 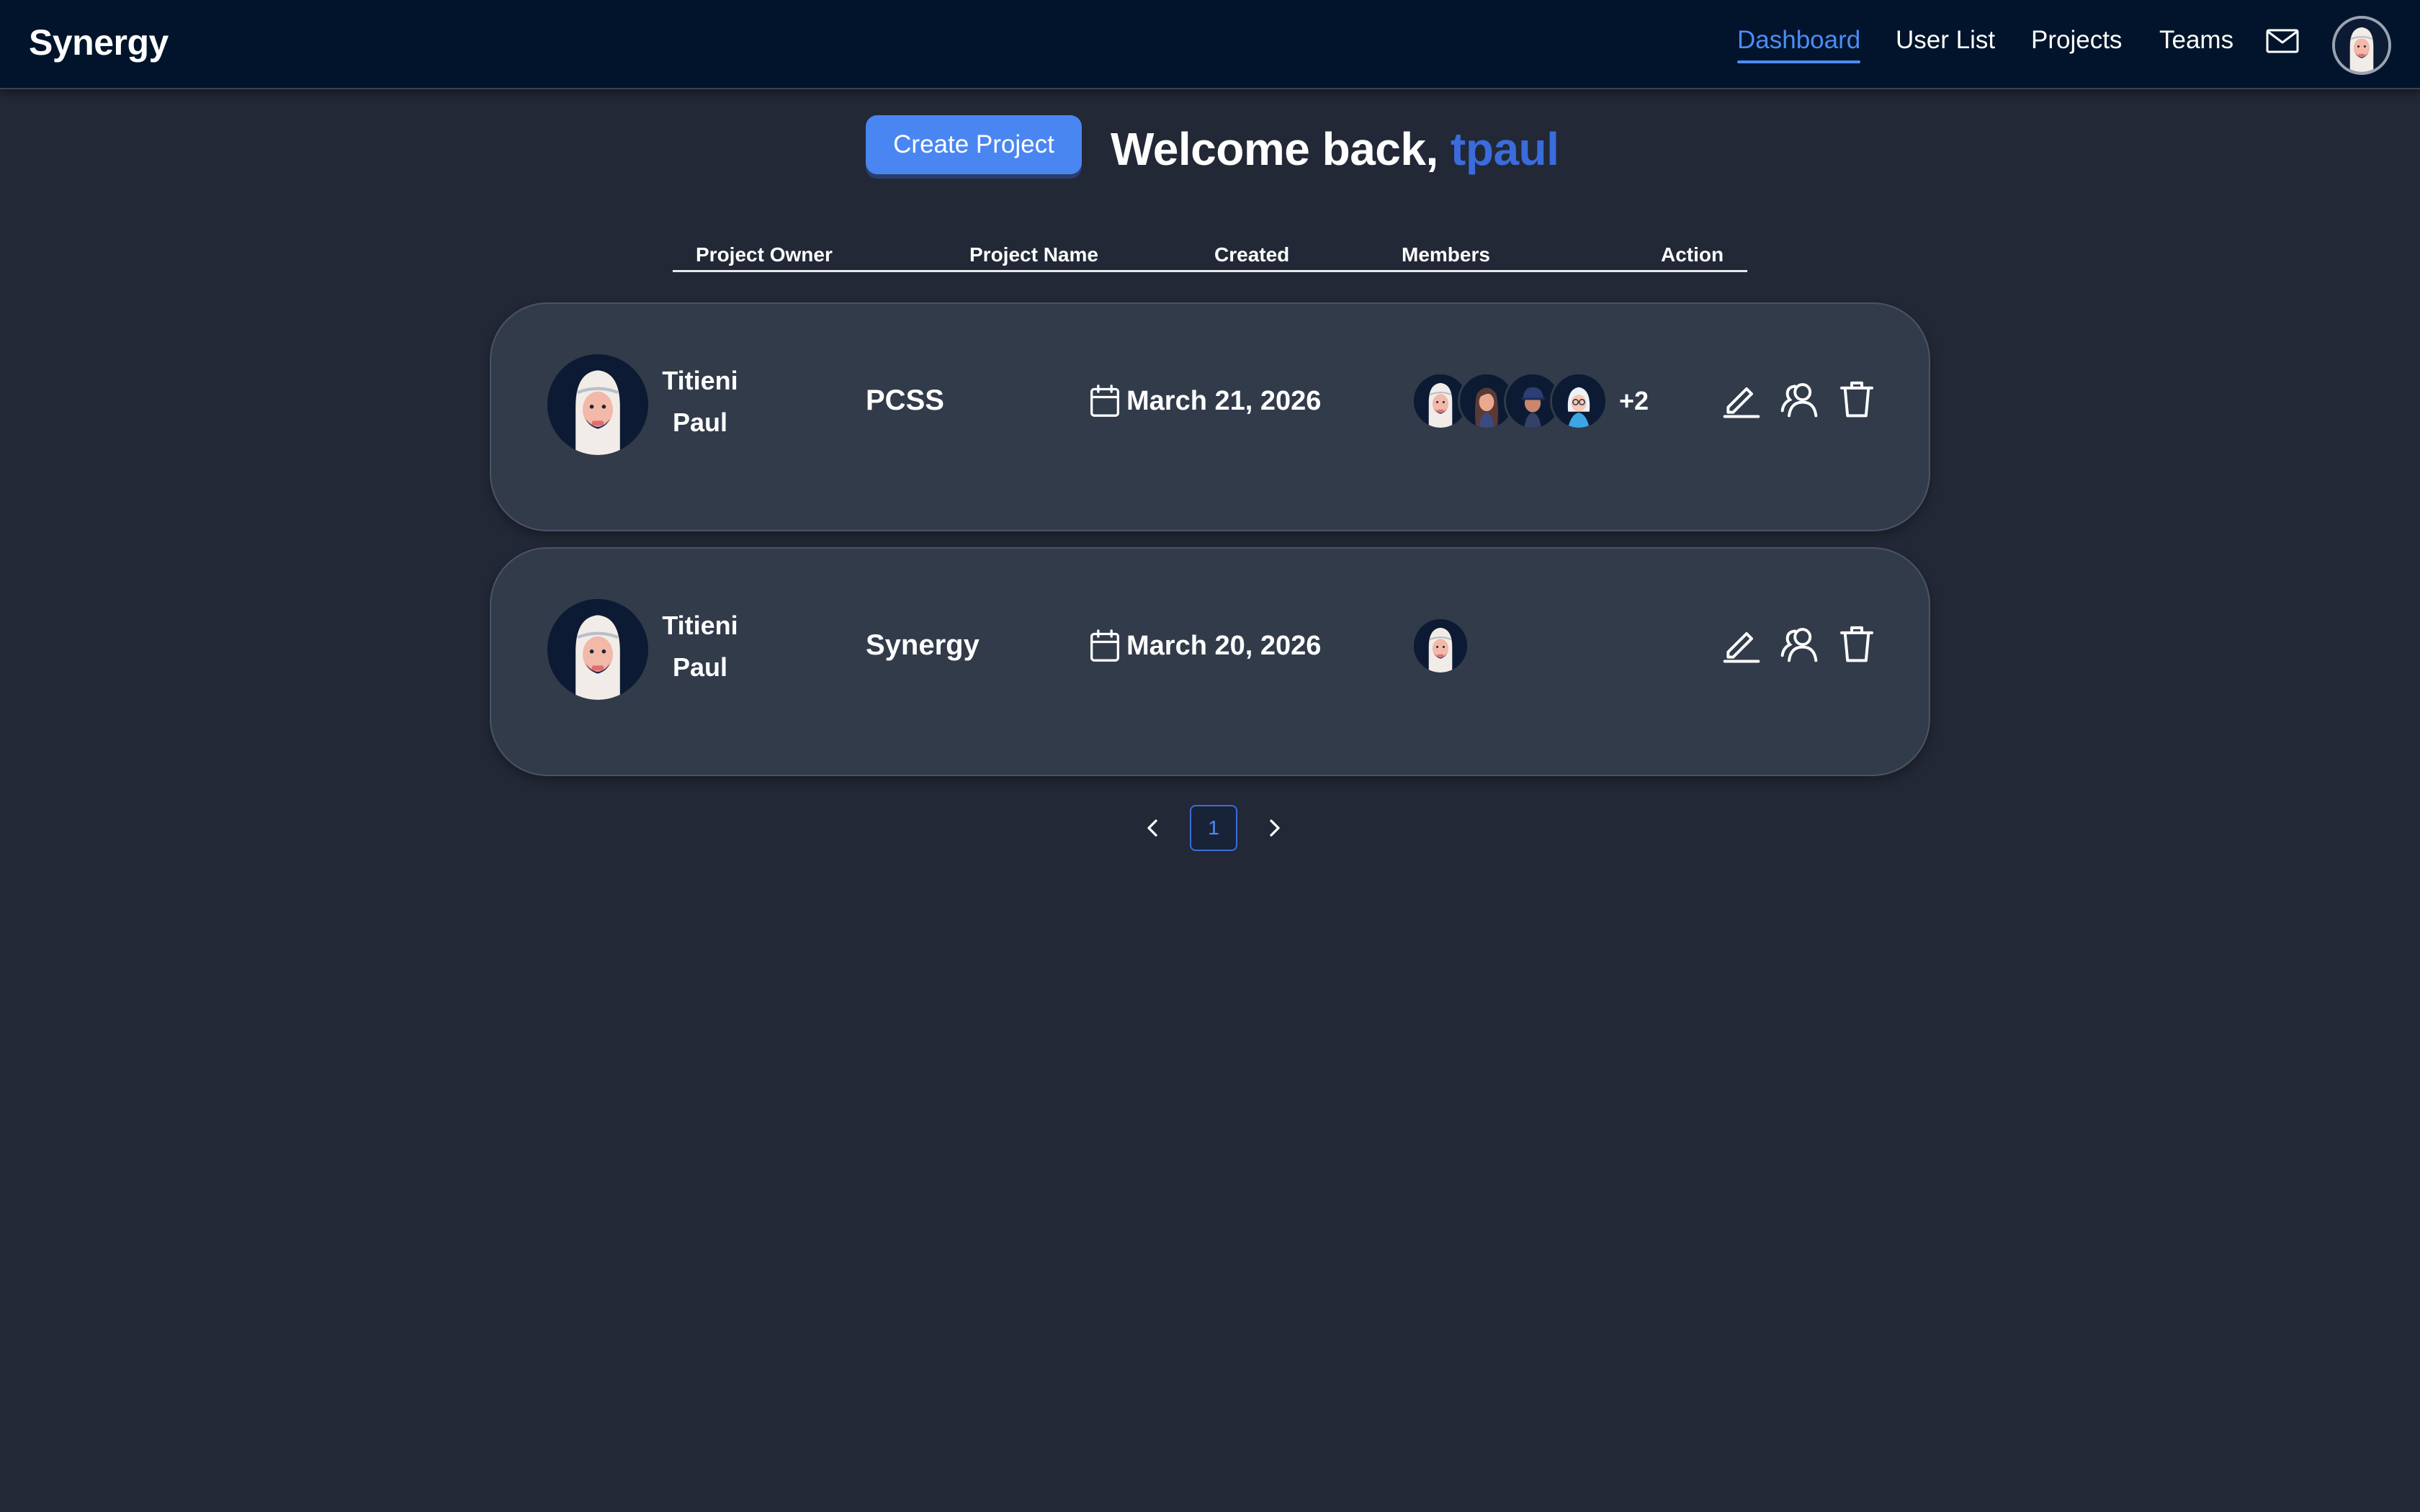 What do you see at coordinates (1945, 40) in the screenshot?
I see `nav-user-list: User List` at bounding box center [1945, 40].